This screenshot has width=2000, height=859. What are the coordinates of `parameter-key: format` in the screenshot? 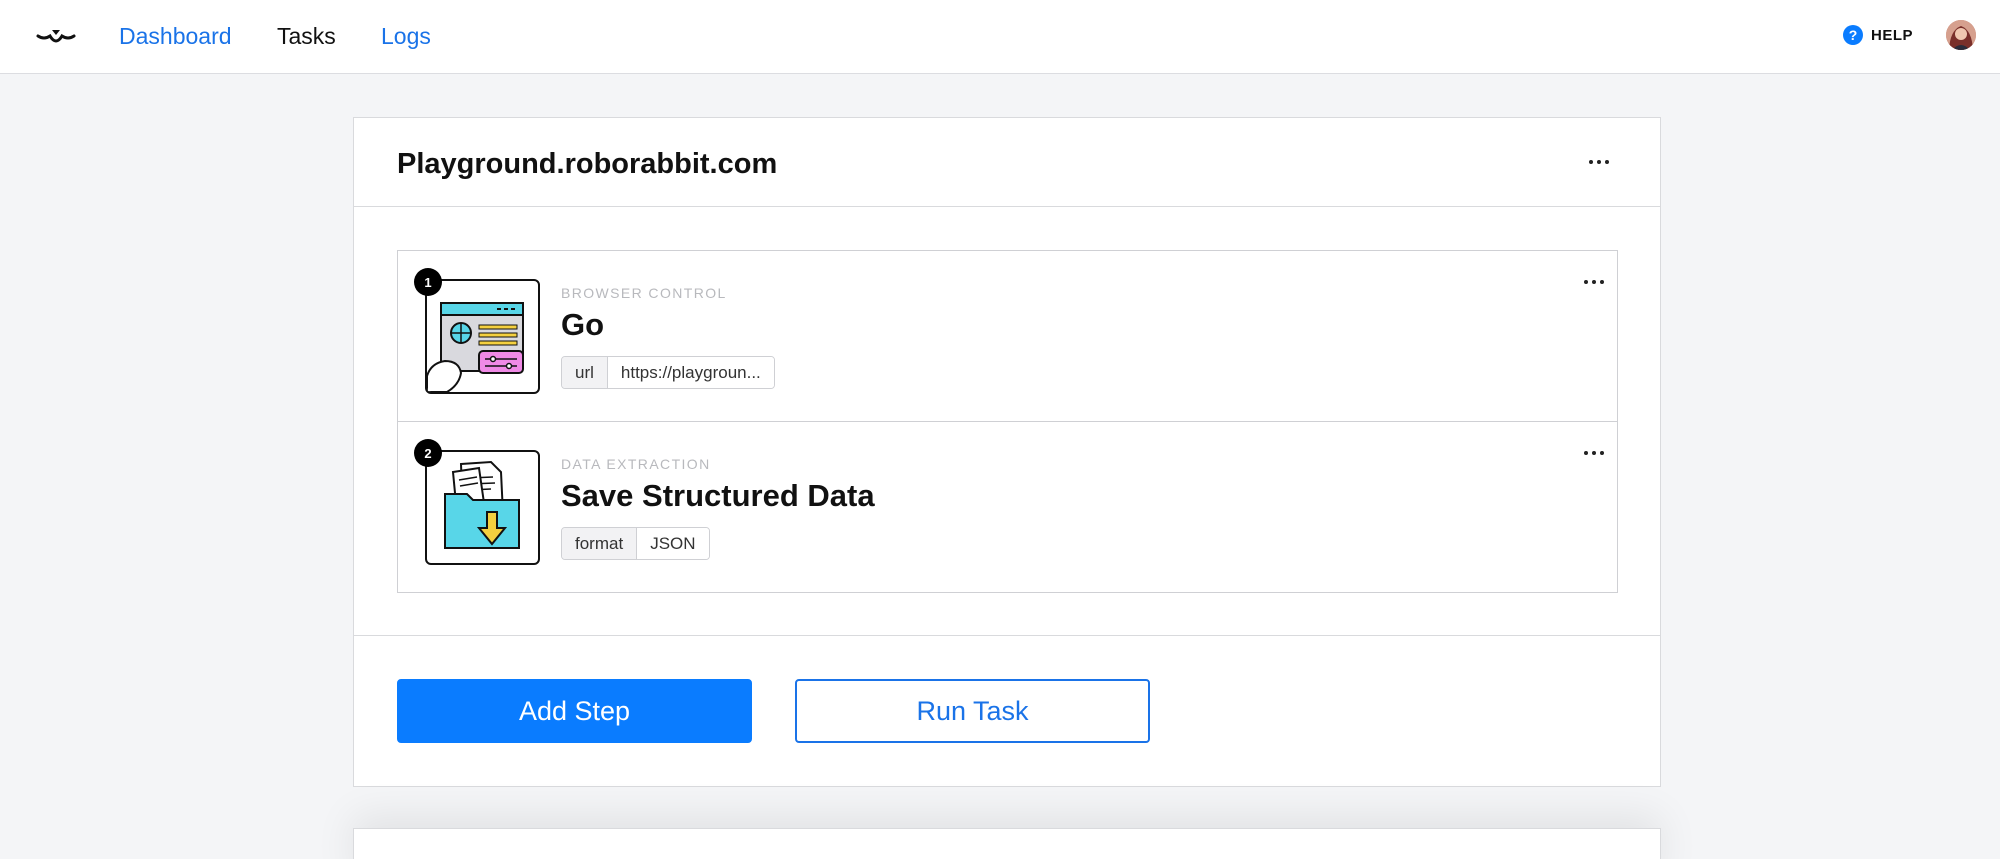 It's located at (600, 543).